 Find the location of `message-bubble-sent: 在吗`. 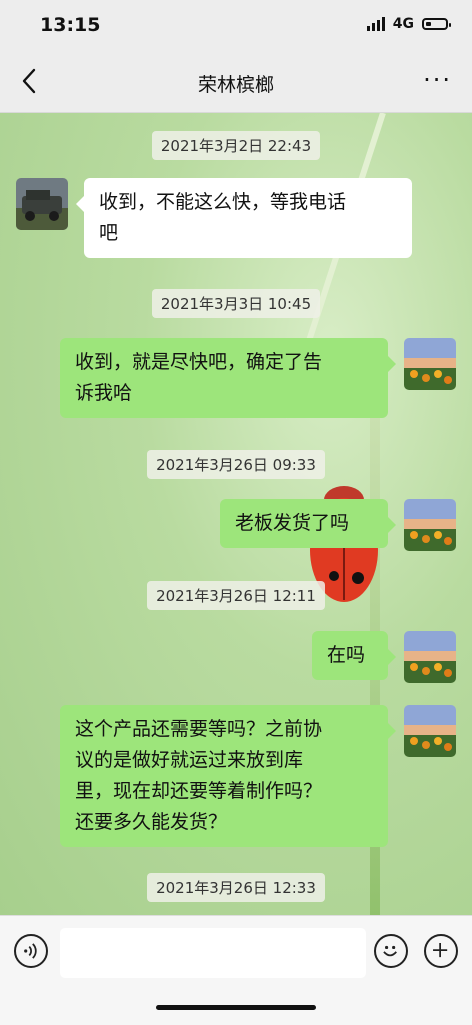

message-bubble-sent: 在吗 is located at coordinates (354, 655).